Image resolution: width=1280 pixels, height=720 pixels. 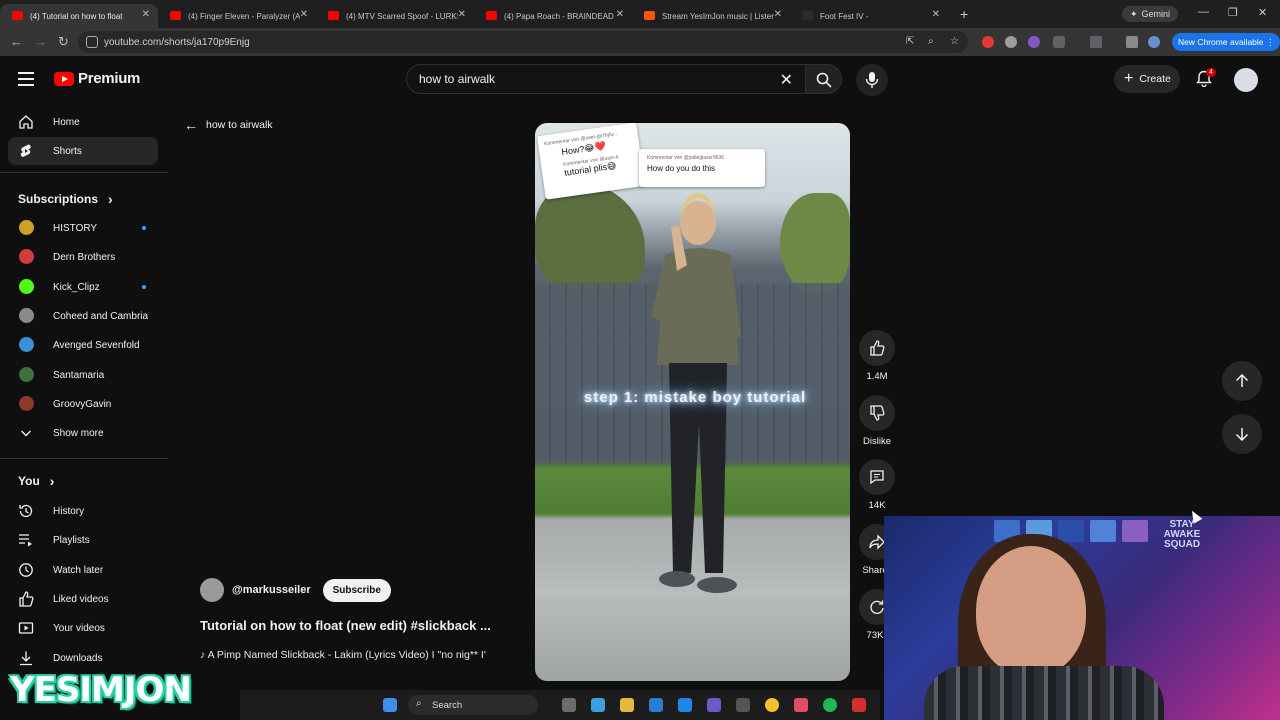 I want to click on tab-title: (4) Papa Roach - BRAINDEAD (, so click(x=560, y=16).